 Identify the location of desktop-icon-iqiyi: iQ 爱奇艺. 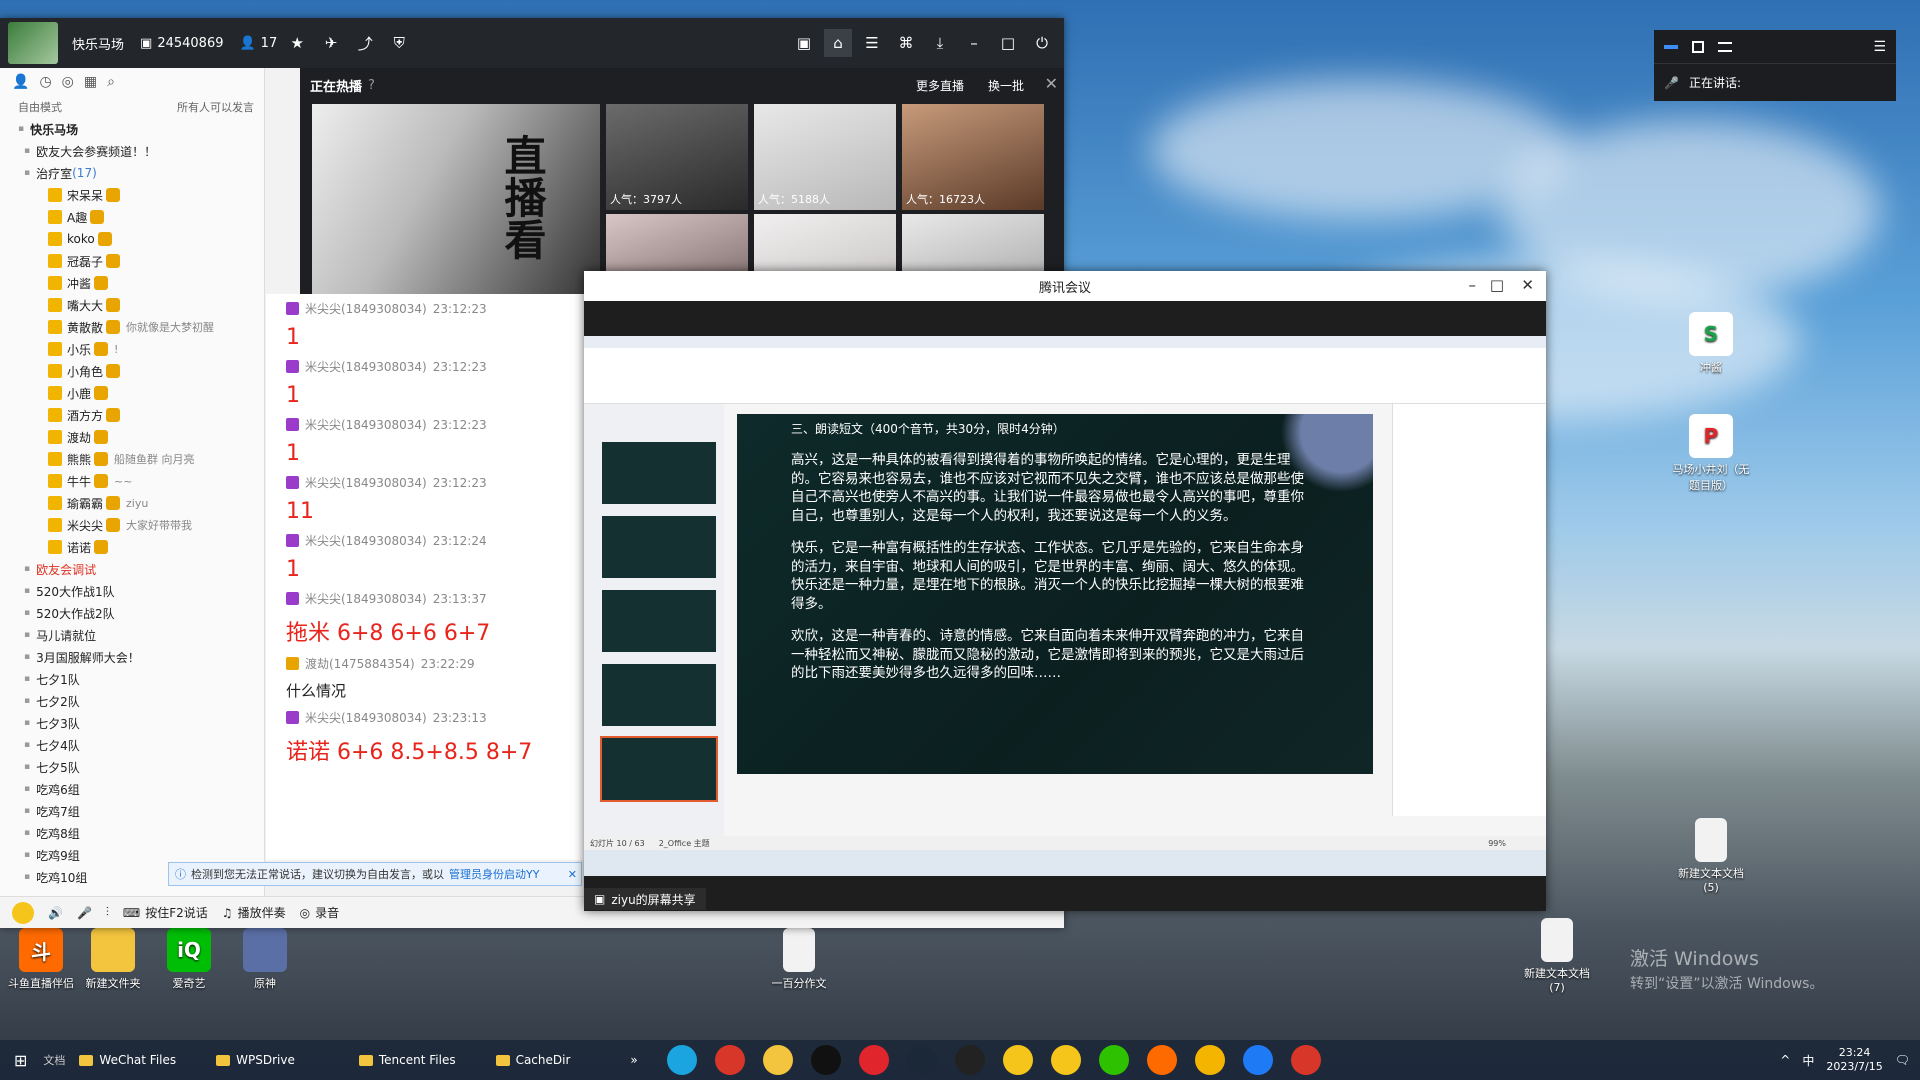
(189, 959).